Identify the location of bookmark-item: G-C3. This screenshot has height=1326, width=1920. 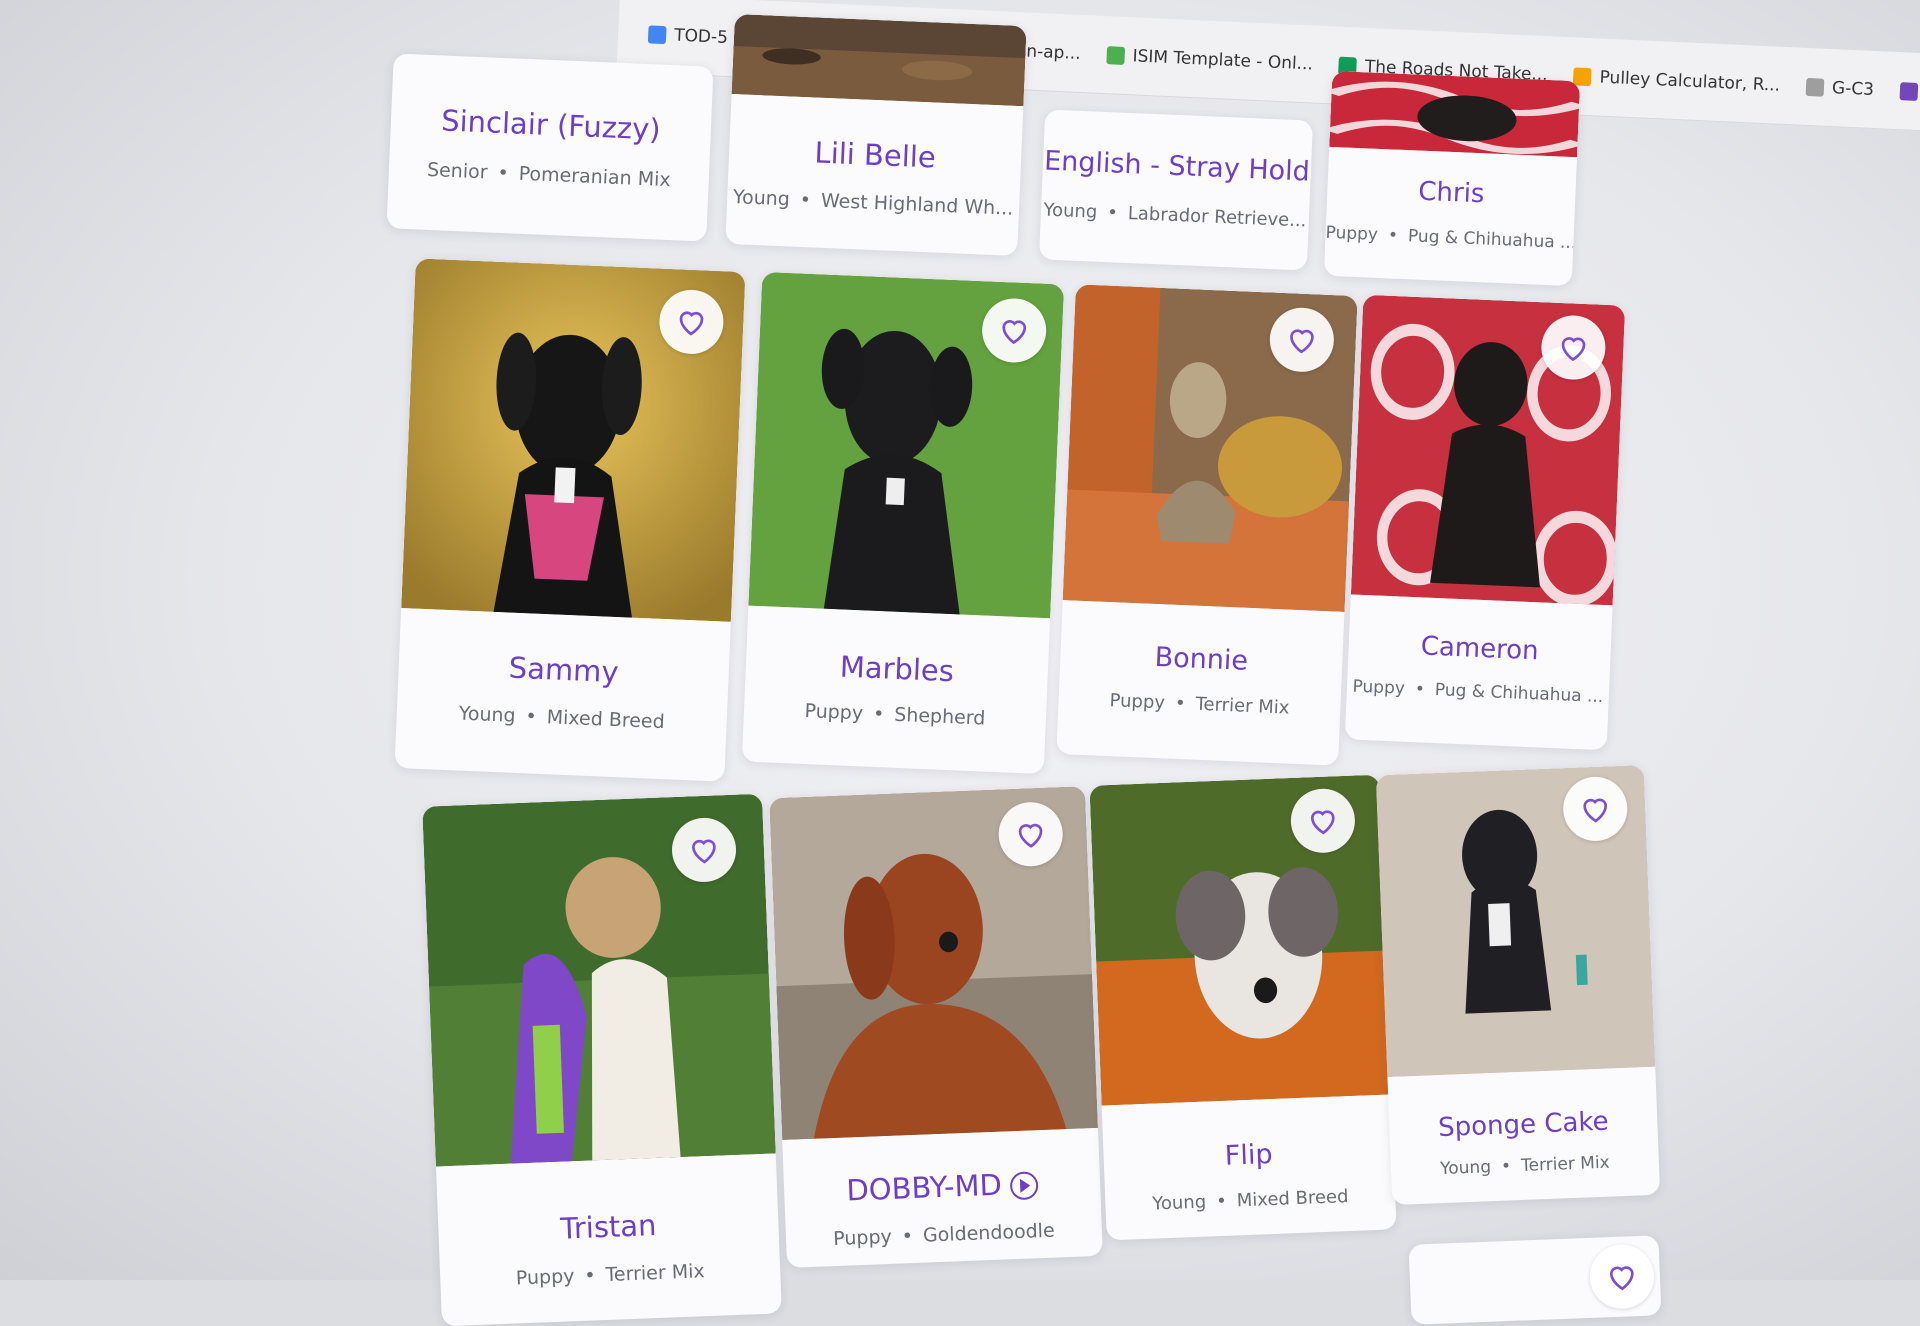
(1840, 88).